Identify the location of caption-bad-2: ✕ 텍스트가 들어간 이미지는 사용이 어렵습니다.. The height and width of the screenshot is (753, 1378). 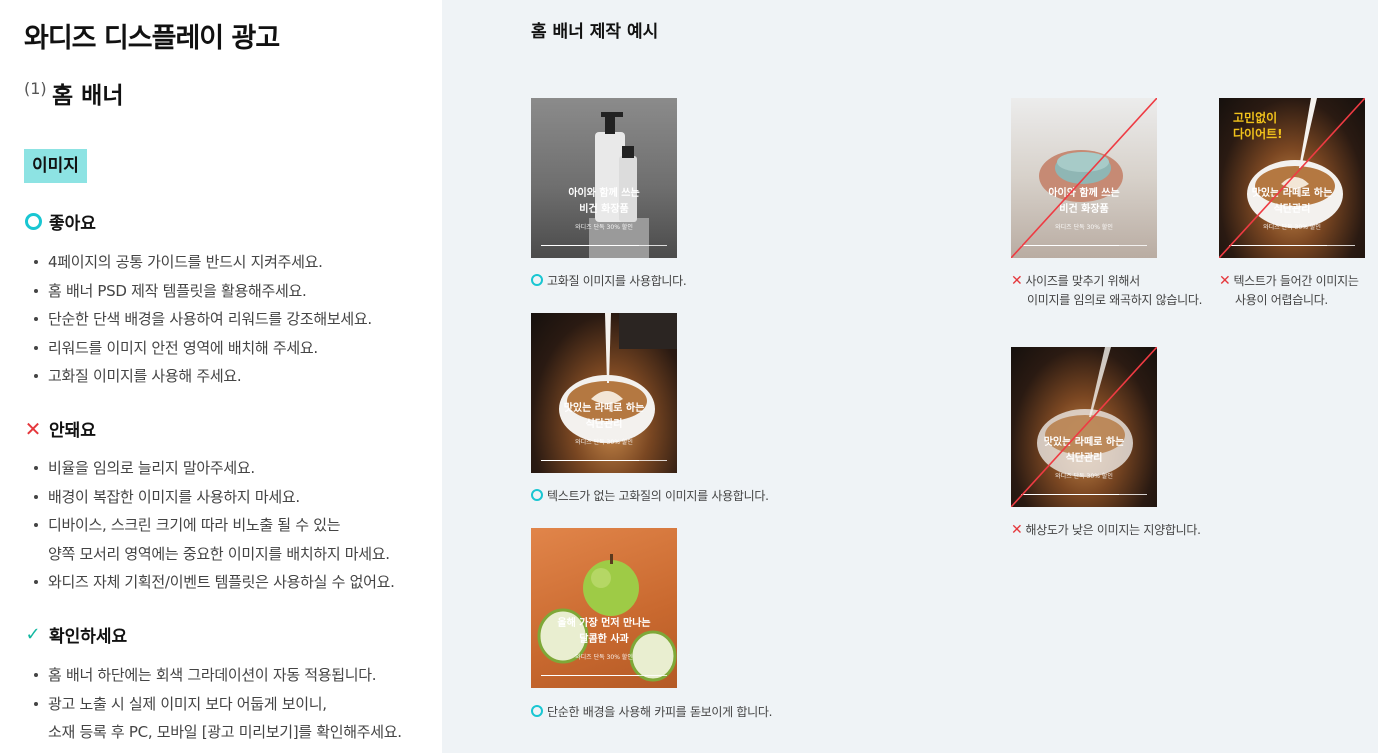
(1289, 290).